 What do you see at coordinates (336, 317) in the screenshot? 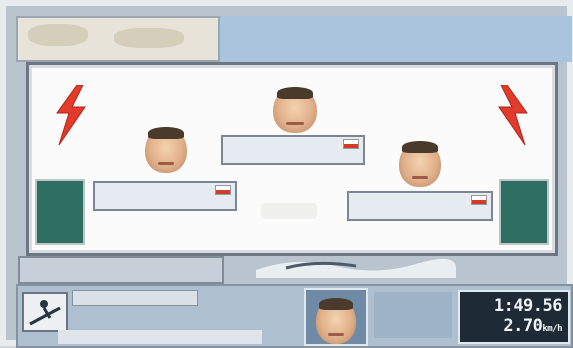
I see `current-skier-portrait` at bounding box center [336, 317].